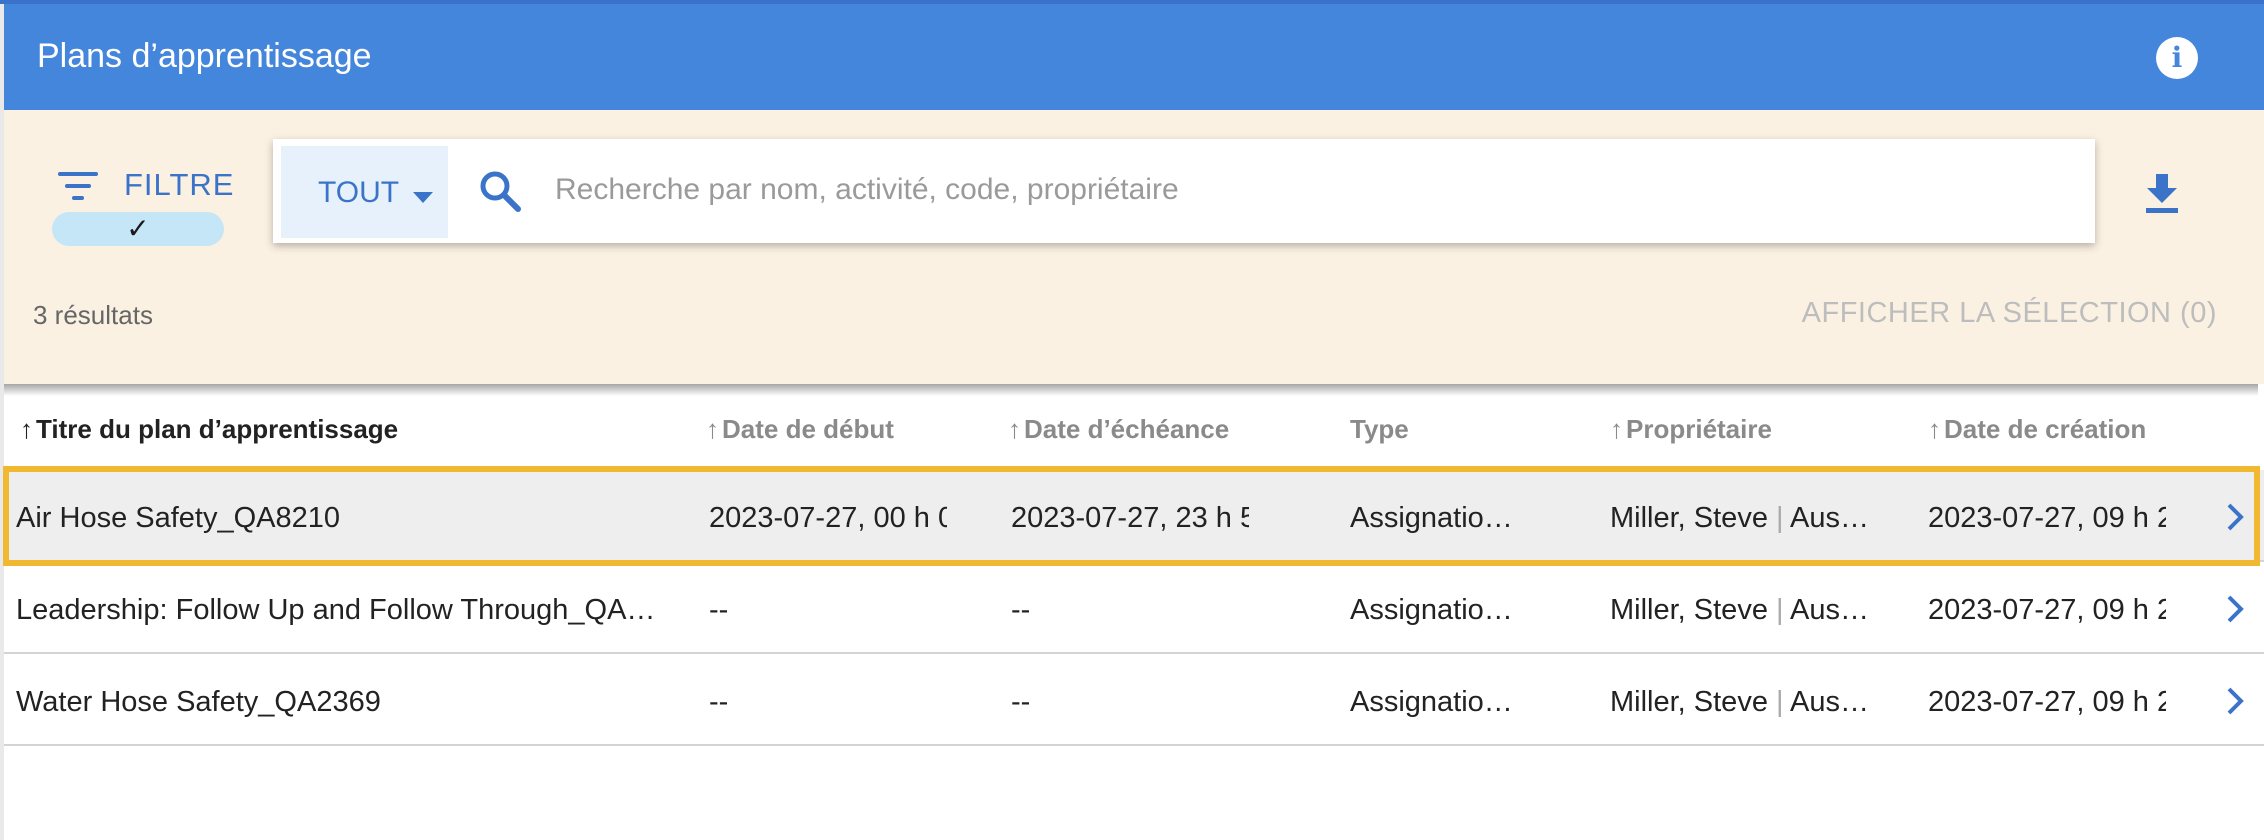 This screenshot has height=840, width=2264. I want to click on filter-active-badge: ✓, so click(138, 229).